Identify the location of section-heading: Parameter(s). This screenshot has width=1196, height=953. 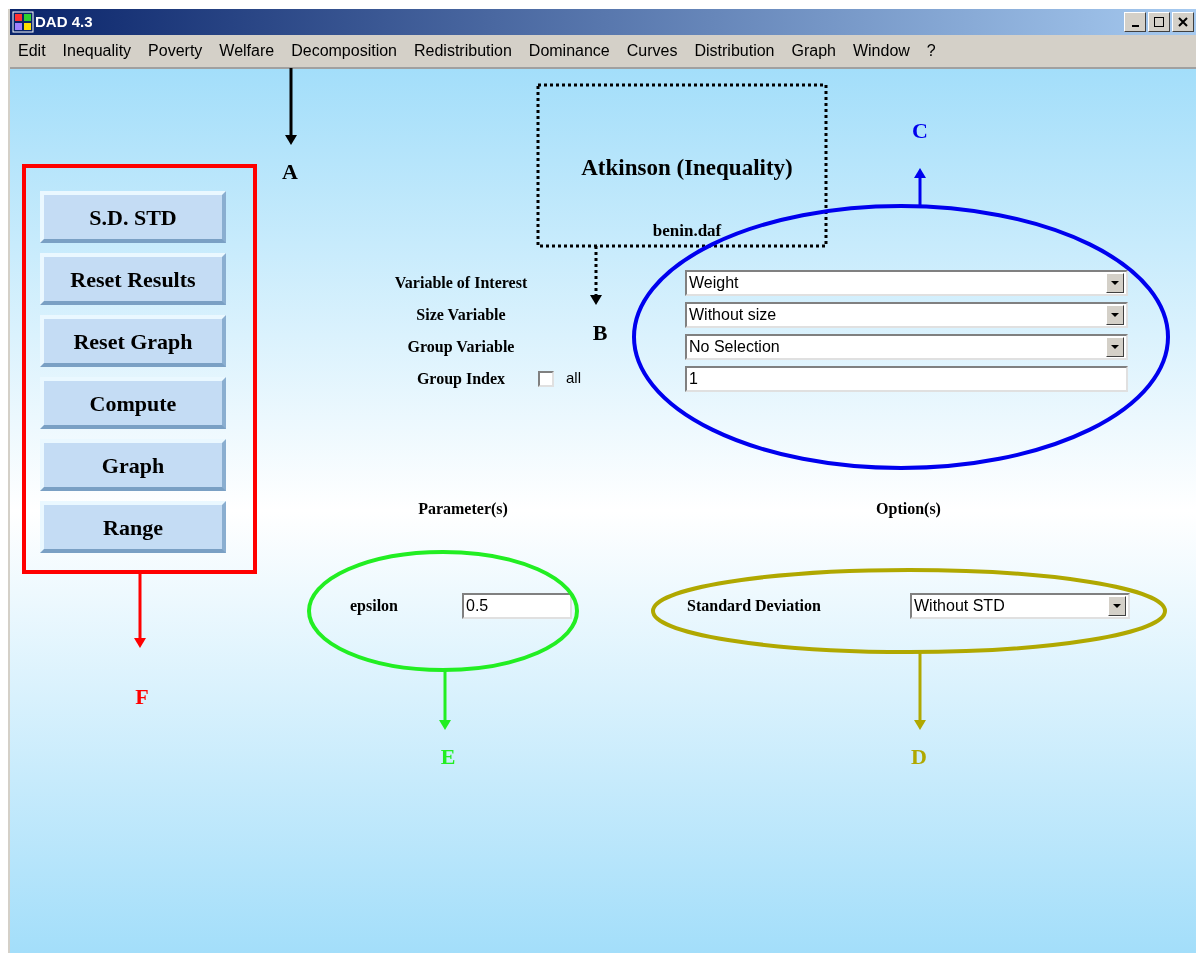
(463, 509).